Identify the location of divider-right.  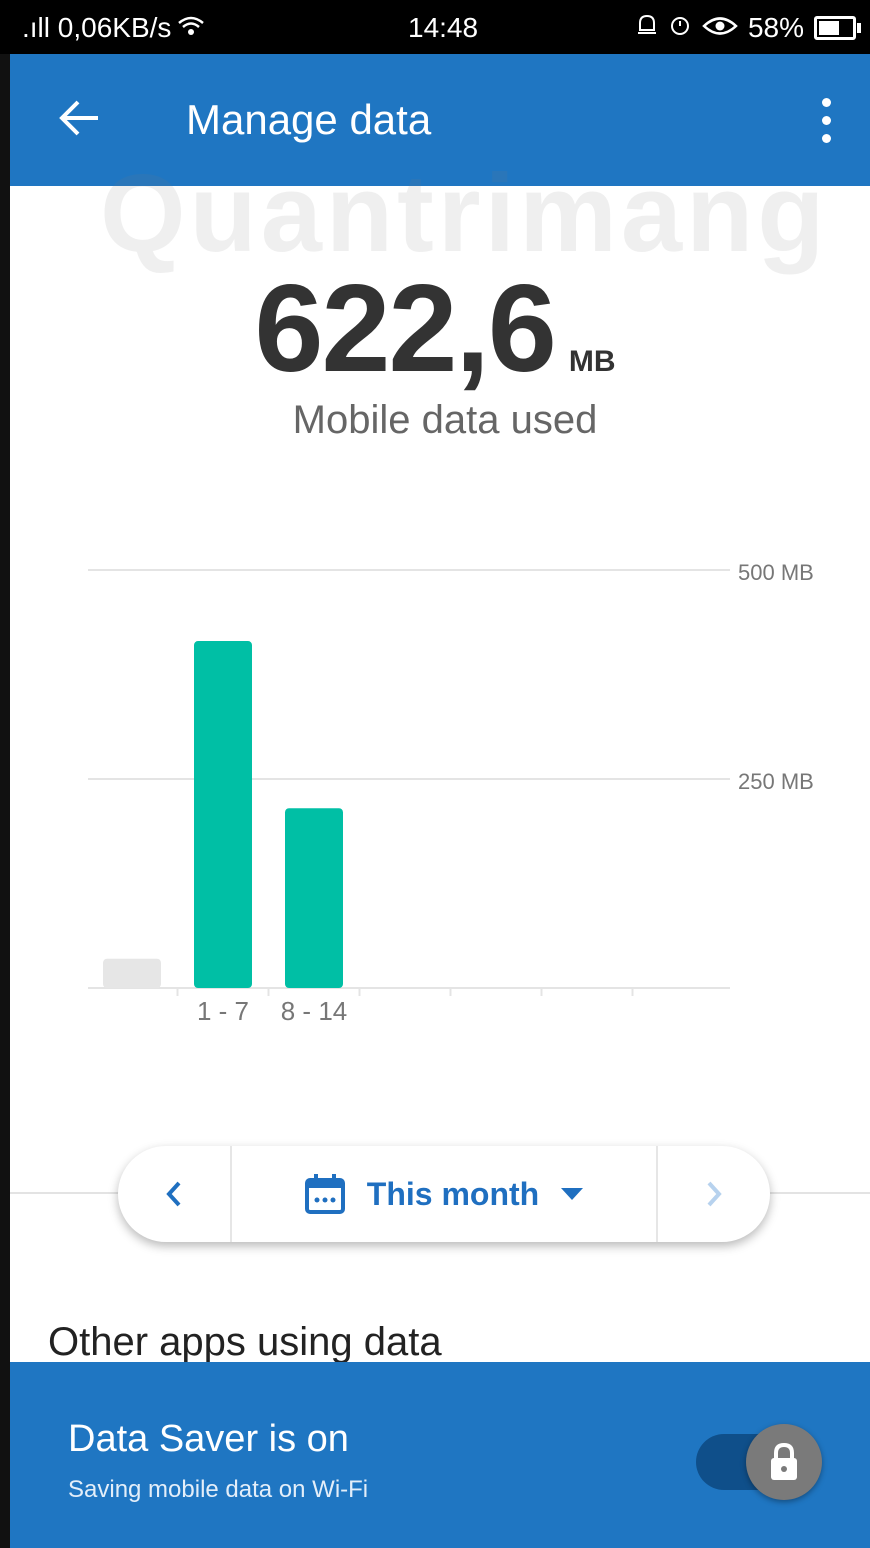
(820, 1193).